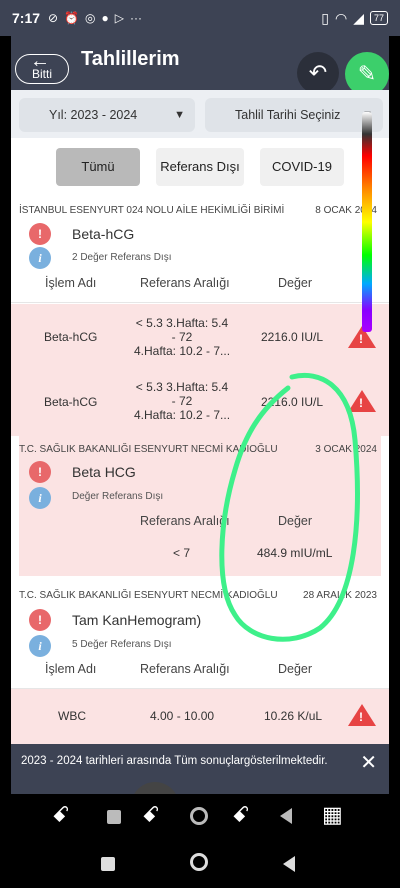 The height and width of the screenshot is (888, 400). What do you see at coordinates (151, 815) in the screenshot?
I see `marker-stroke-tool-icon: ꗃ` at bounding box center [151, 815].